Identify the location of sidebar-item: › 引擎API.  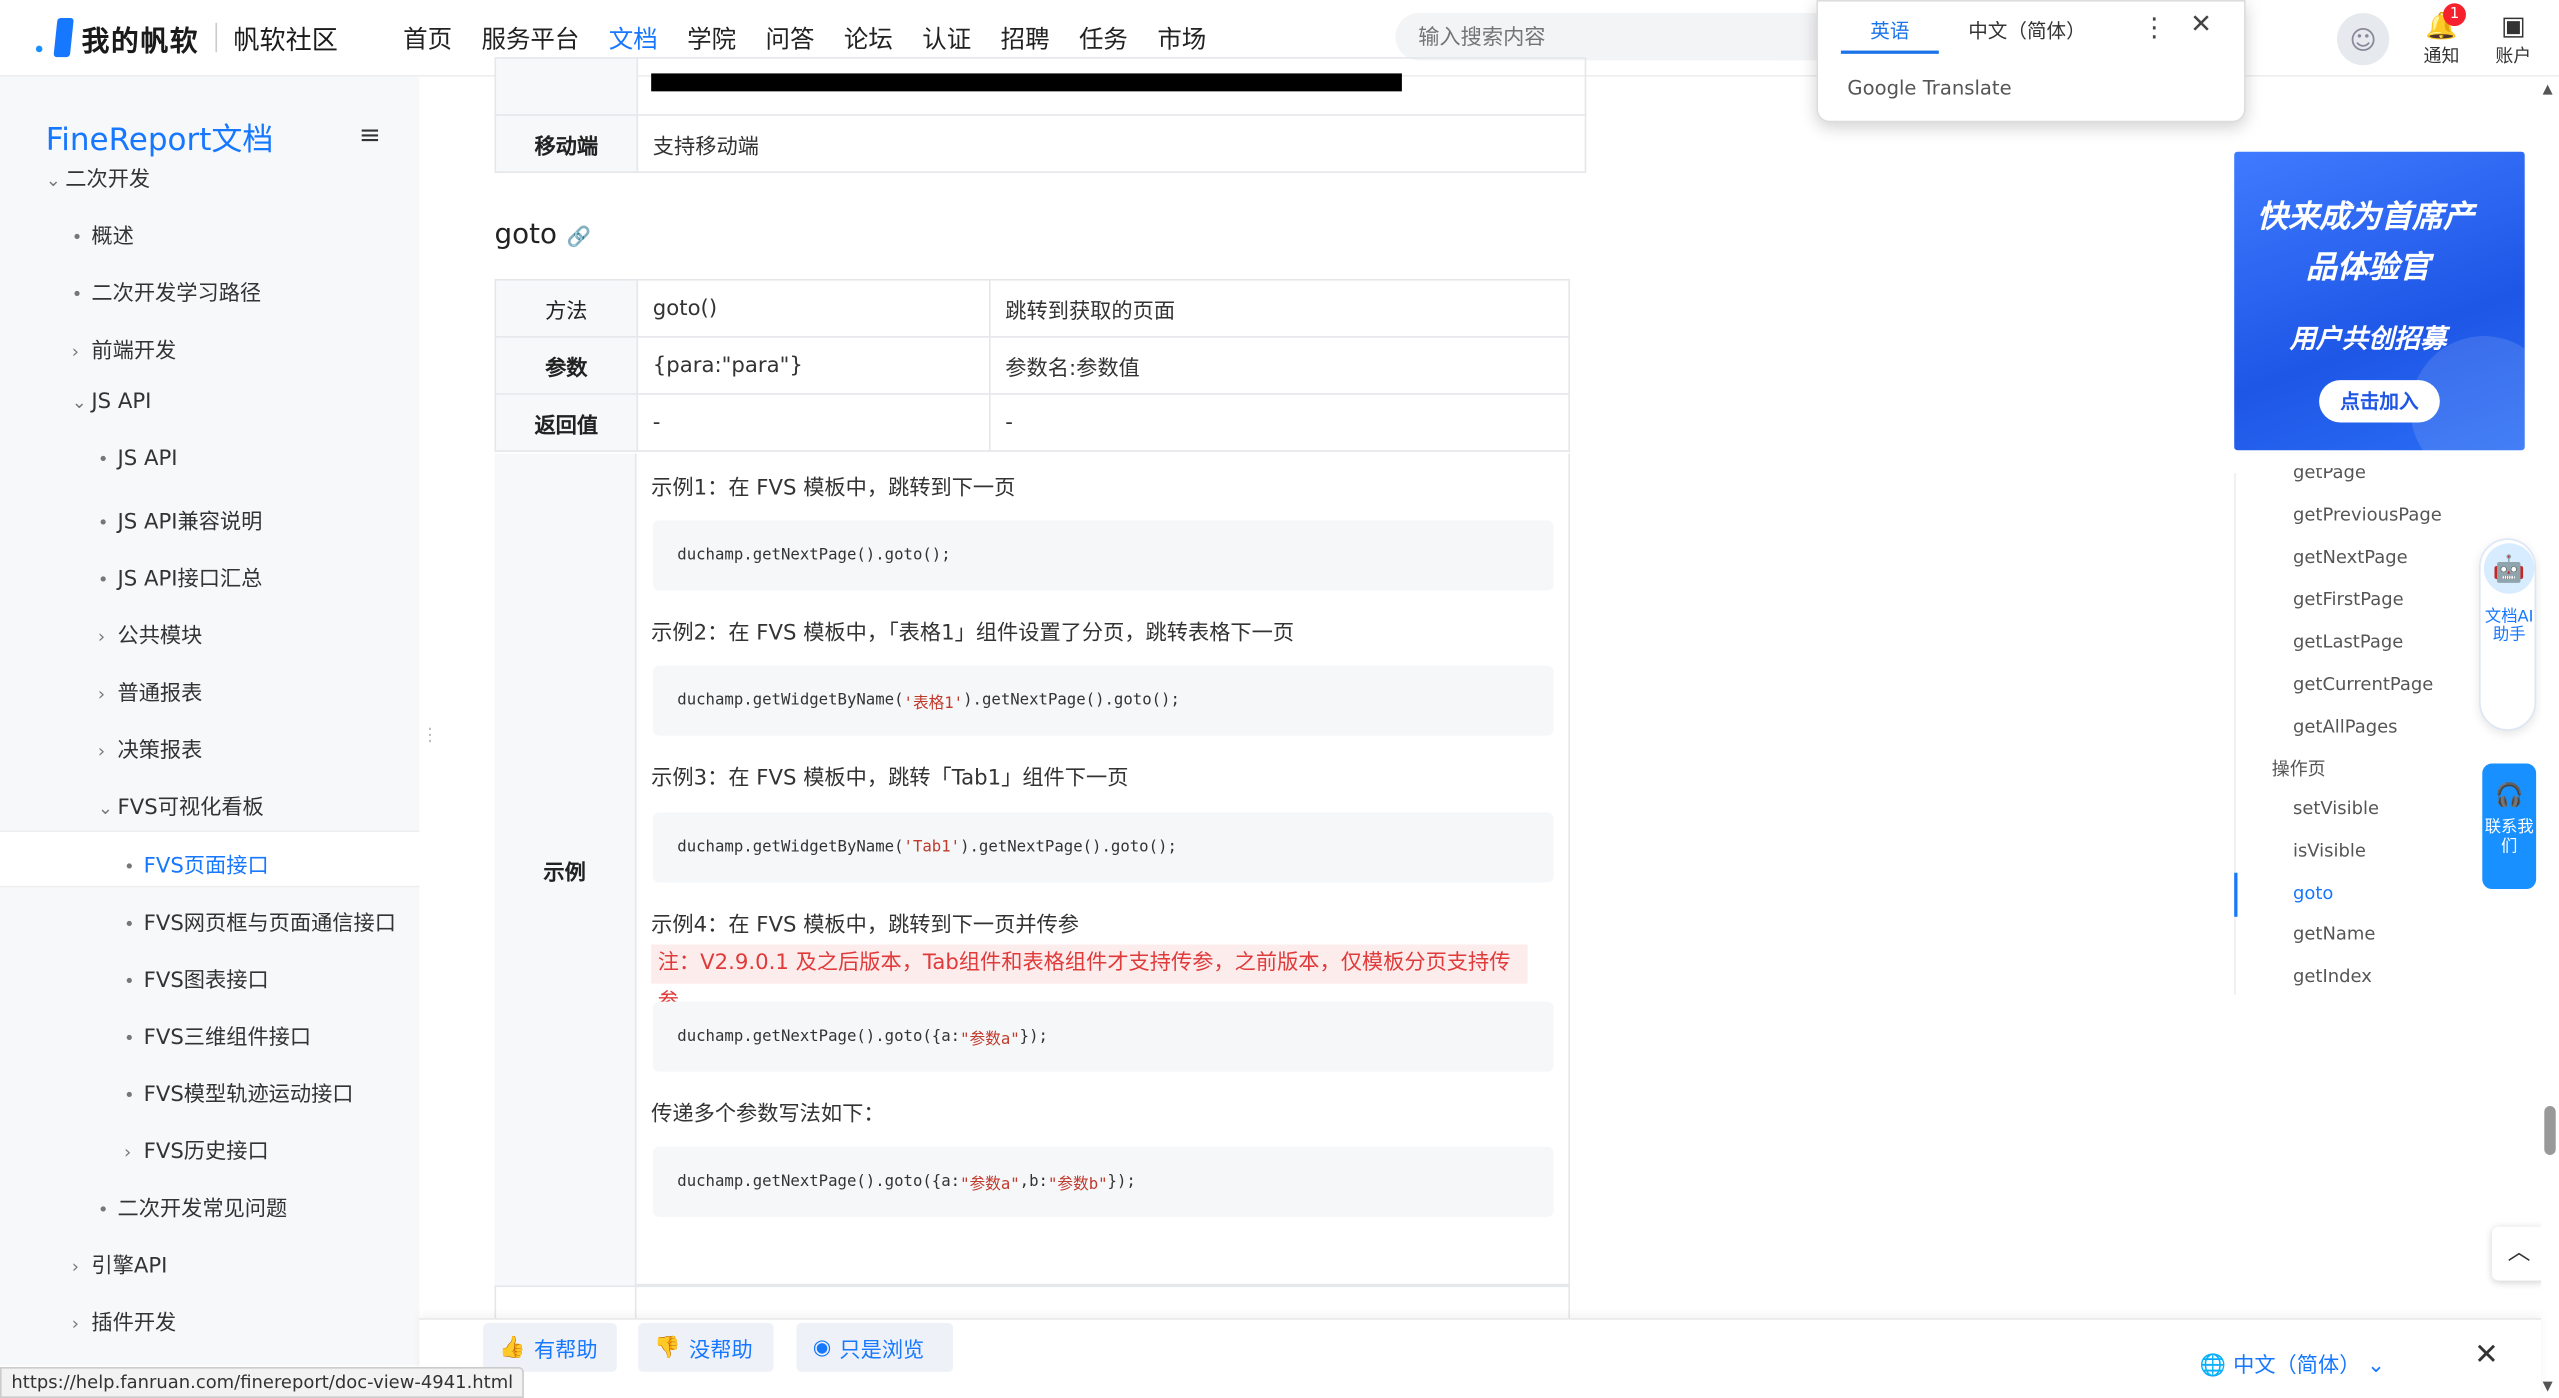
(120, 1263).